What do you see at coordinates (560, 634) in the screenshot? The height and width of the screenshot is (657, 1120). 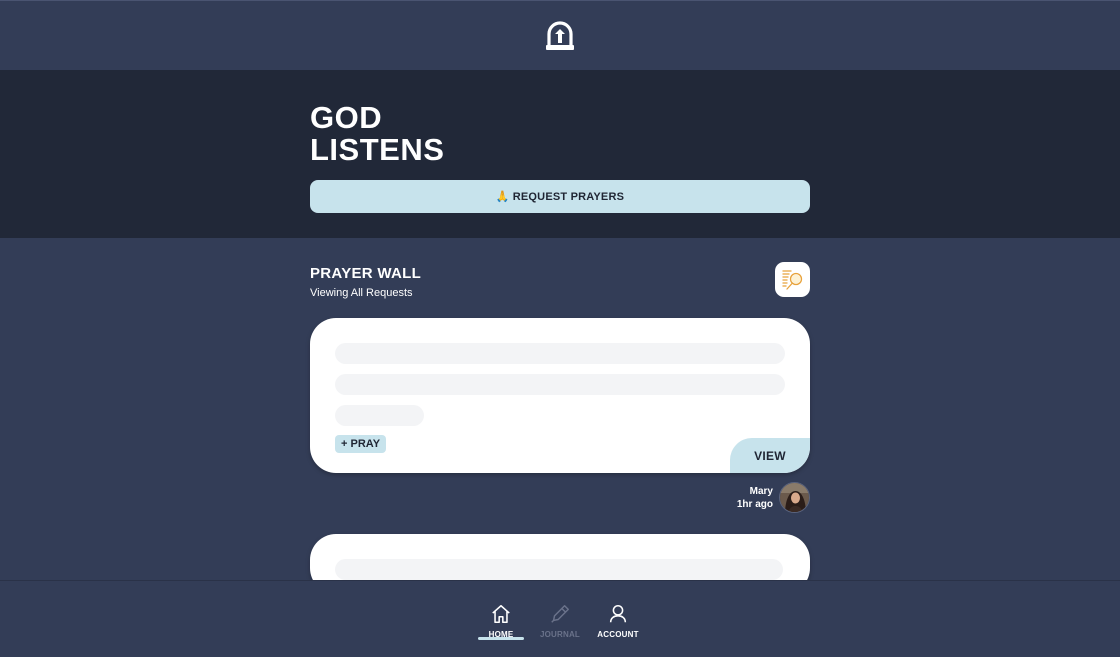 I see `nav-journal-label: JOURNAL` at bounding box center [560, 634].